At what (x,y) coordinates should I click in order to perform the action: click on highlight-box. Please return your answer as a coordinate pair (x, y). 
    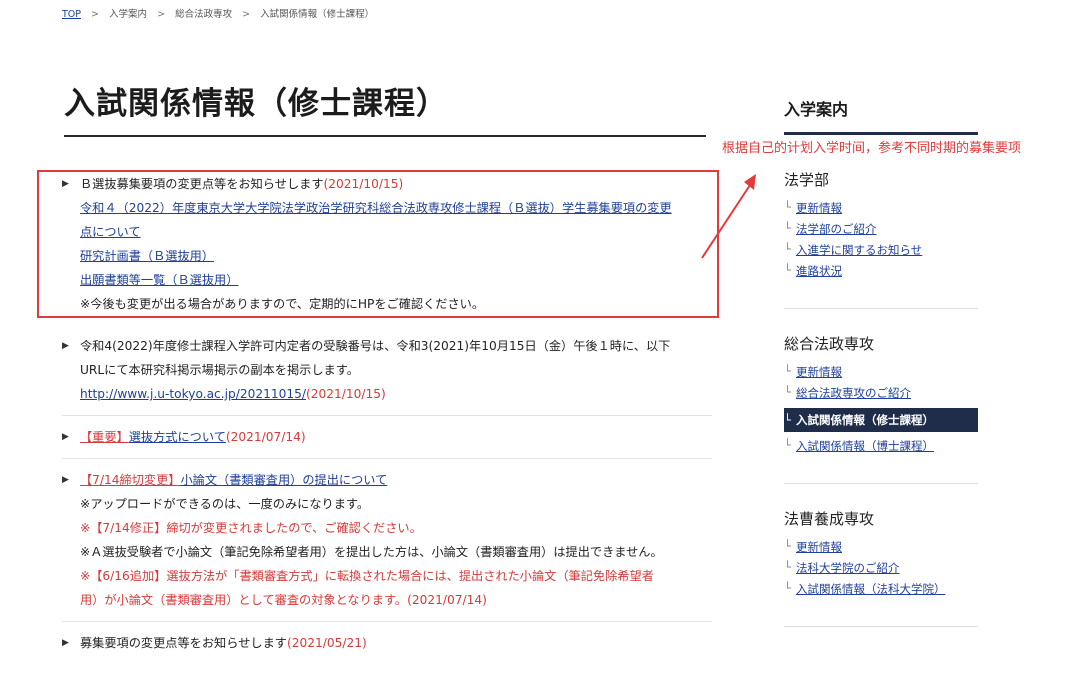
    Looking at the image, I should click on (378, 244).